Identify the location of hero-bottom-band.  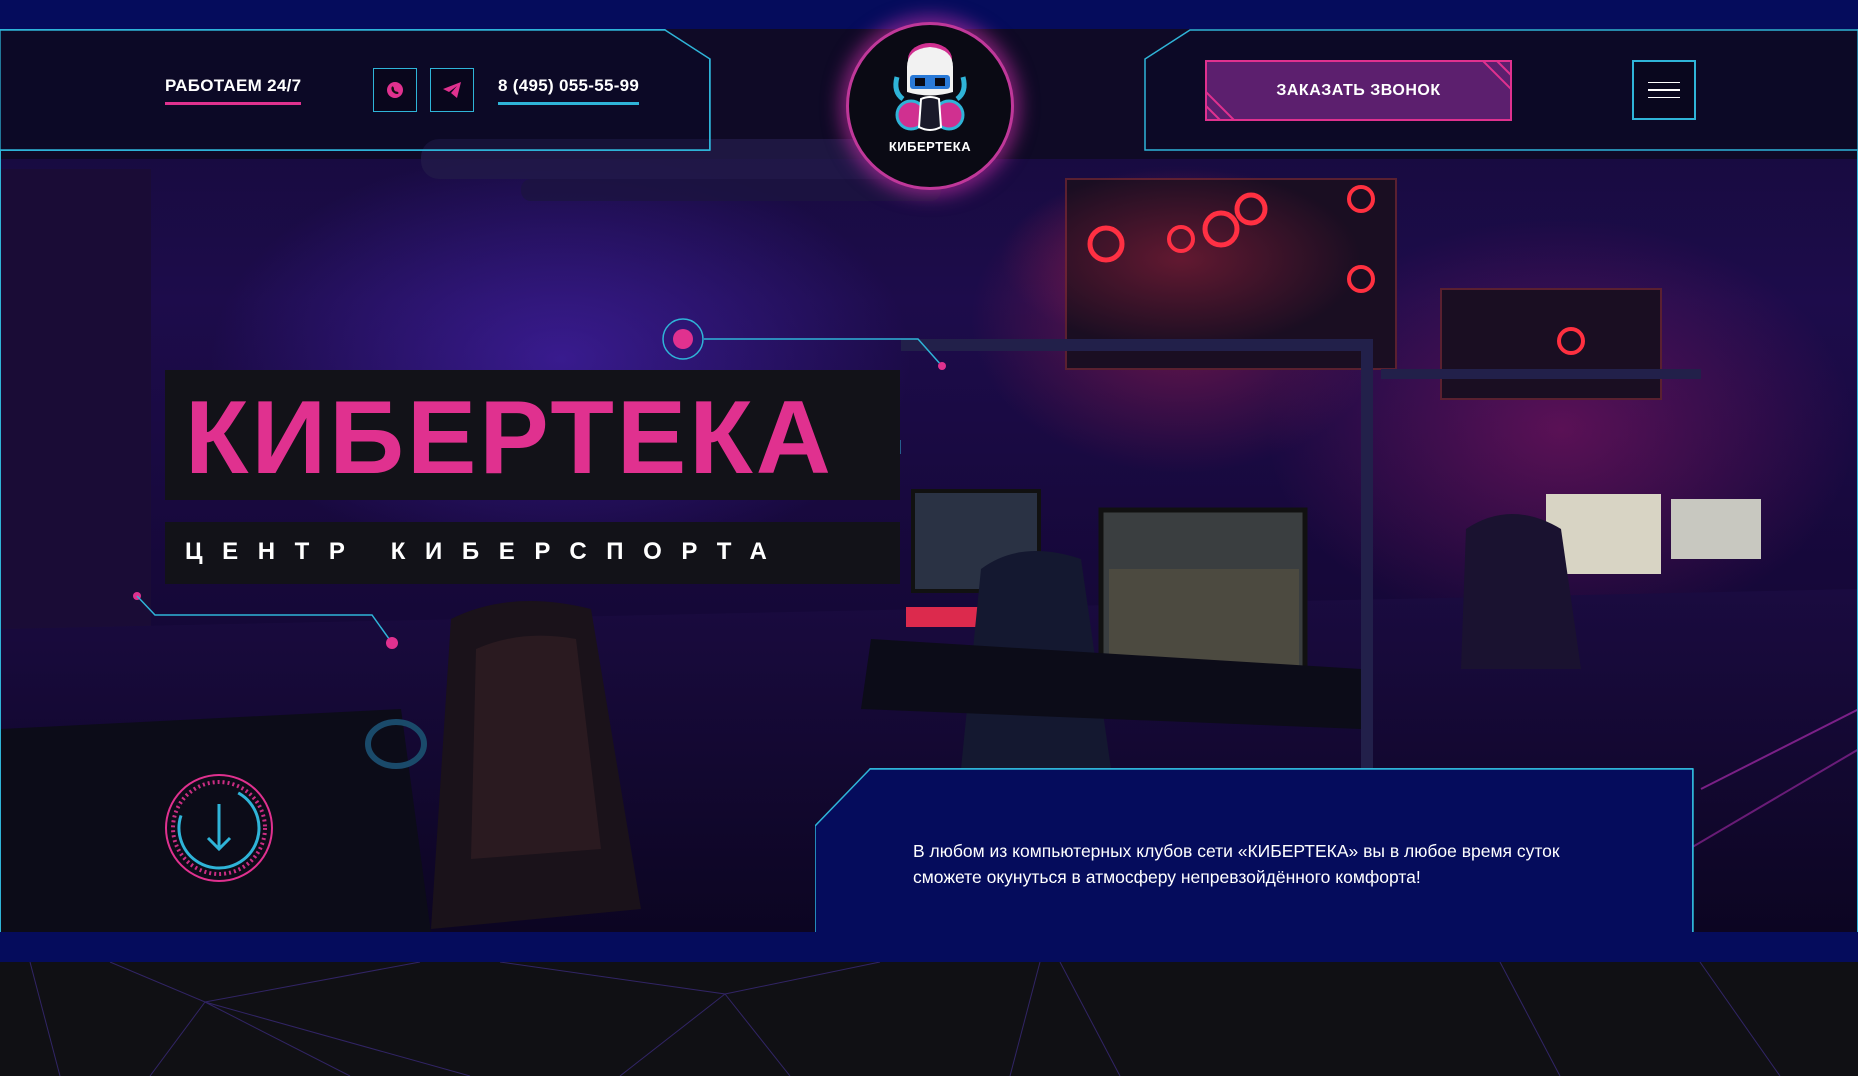
(929, 947).